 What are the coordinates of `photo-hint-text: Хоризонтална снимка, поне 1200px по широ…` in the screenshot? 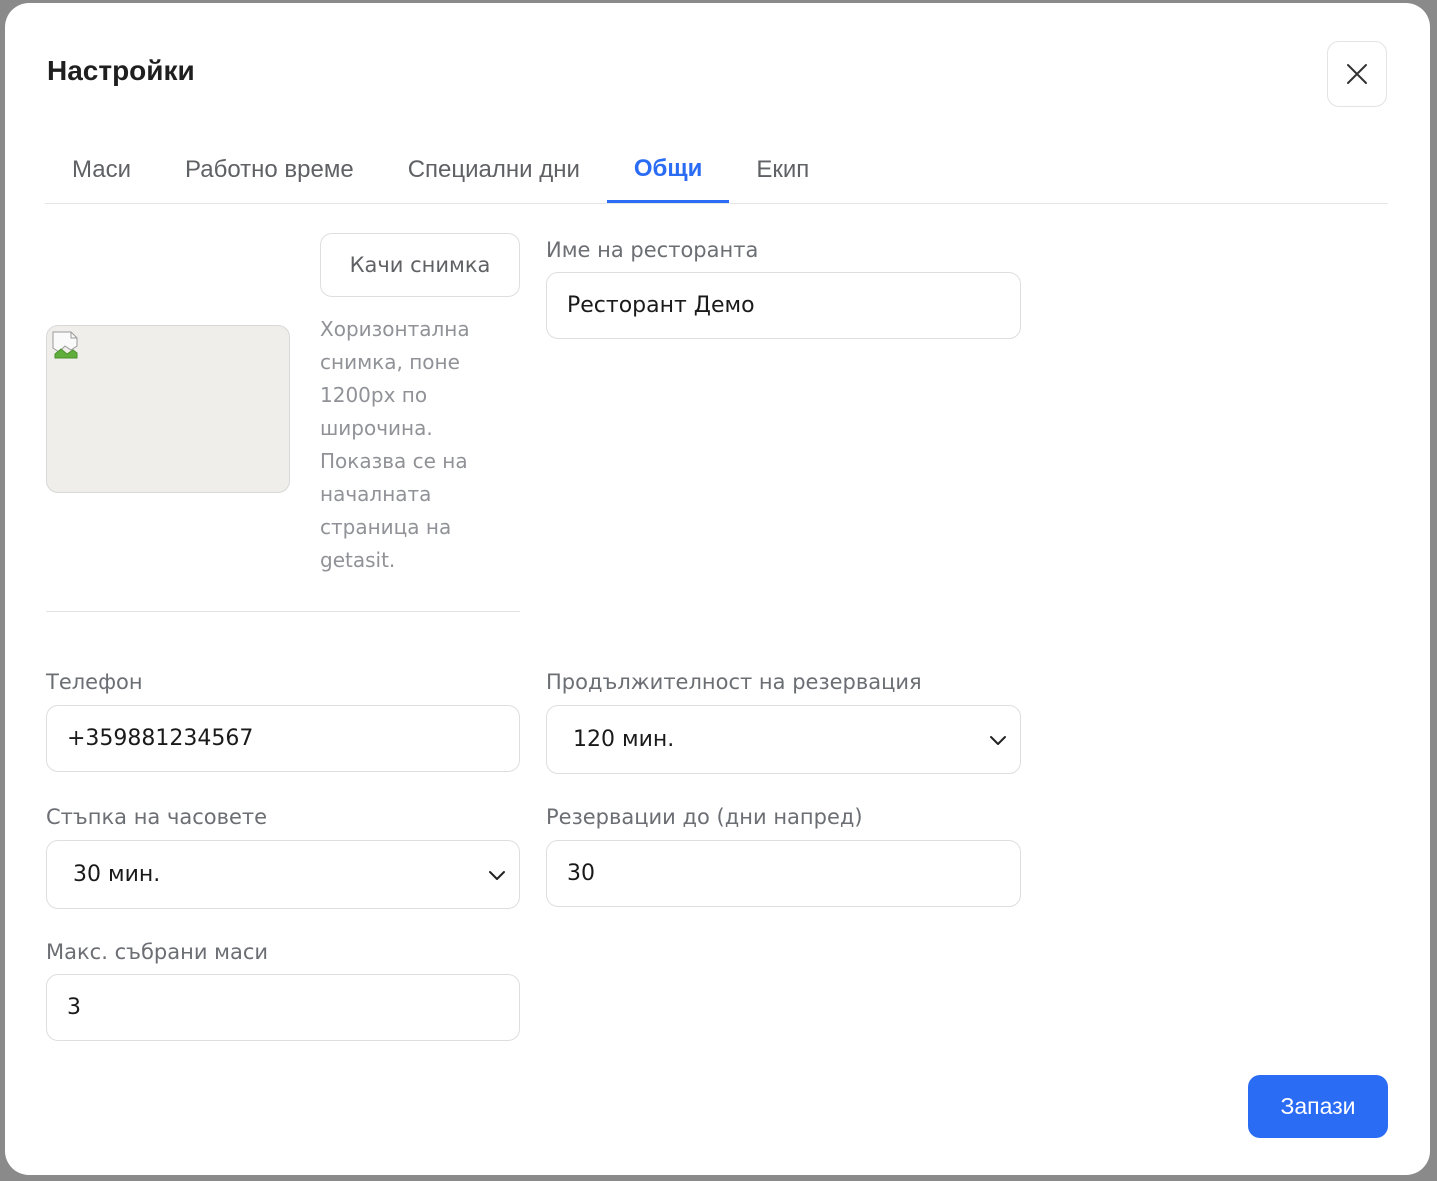 It's located at (395, 444).